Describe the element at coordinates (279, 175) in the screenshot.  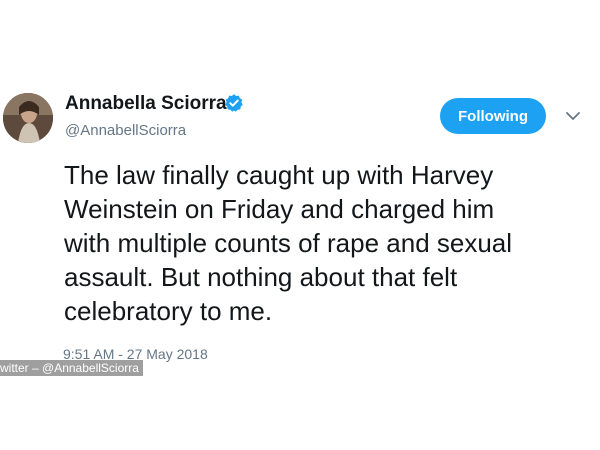
I see `tweet-text-line: The law finally caught up with Harvey` at that location.